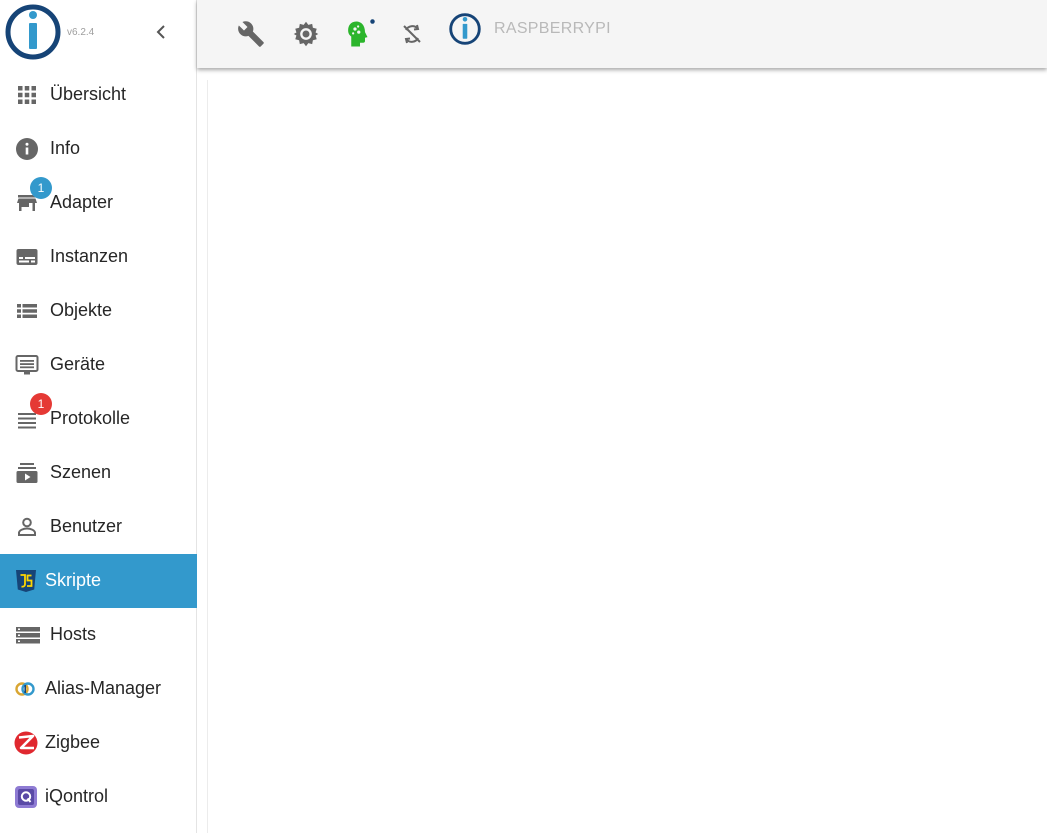 Image resolution: width=1047 pixels, height=833 pixels. I want to click on sidebar-item-objekte: Objekte, so click(98, 311).